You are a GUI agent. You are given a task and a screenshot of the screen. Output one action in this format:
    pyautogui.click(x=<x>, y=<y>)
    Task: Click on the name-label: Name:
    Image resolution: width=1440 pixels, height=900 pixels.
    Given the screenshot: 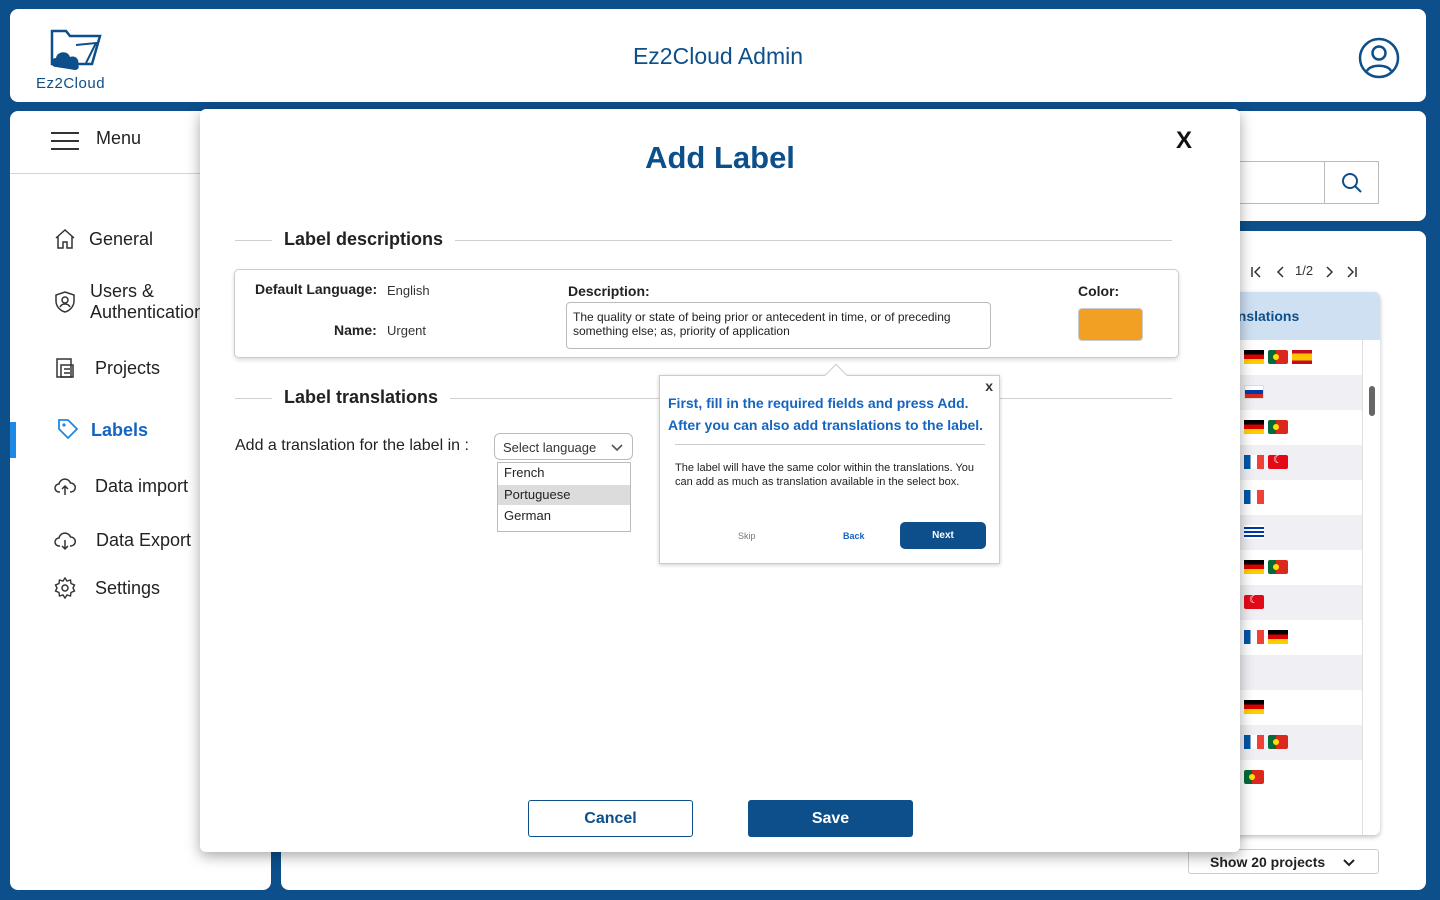 What is the action you would take?
    pyautogui.click(x=355, y=330)
    